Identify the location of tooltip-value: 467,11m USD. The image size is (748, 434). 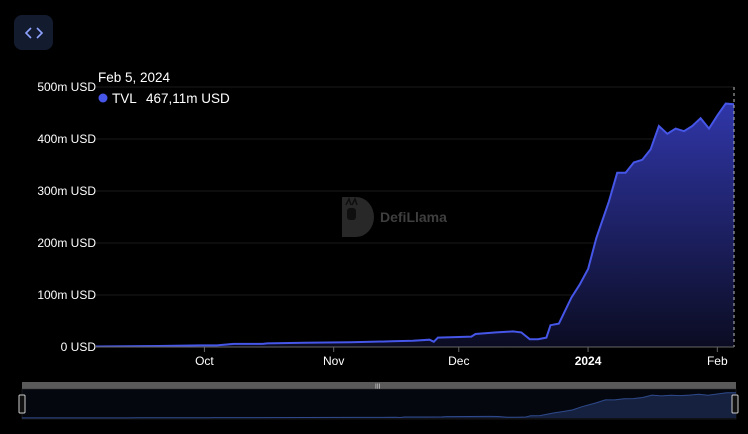
(188, 98).